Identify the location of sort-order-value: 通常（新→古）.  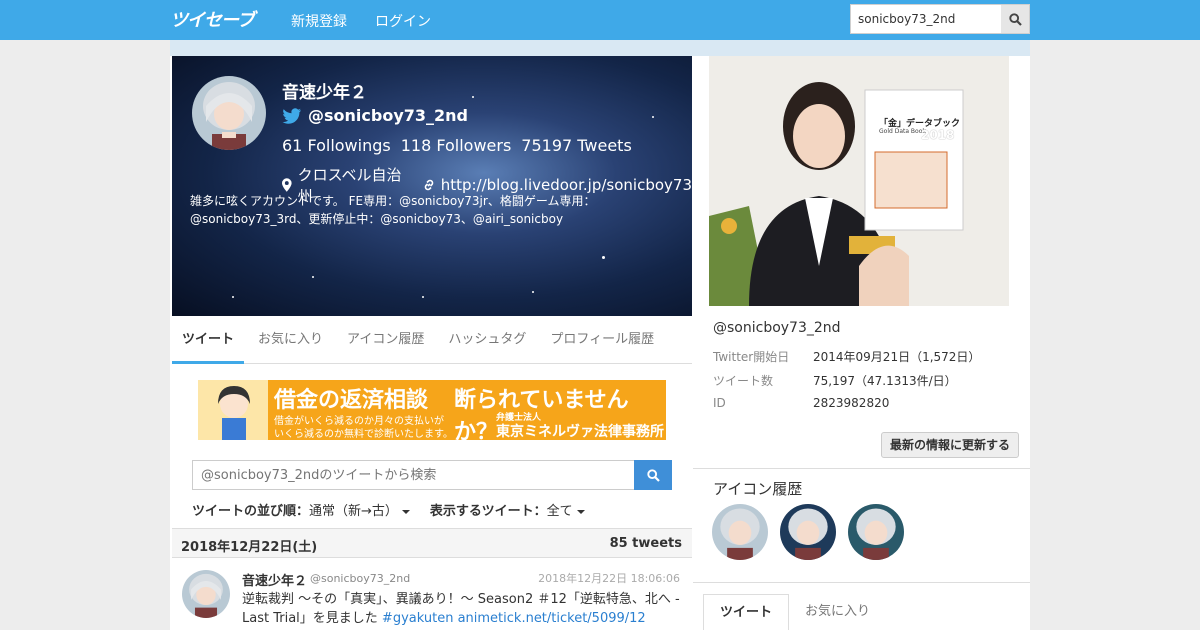
(353, 511).